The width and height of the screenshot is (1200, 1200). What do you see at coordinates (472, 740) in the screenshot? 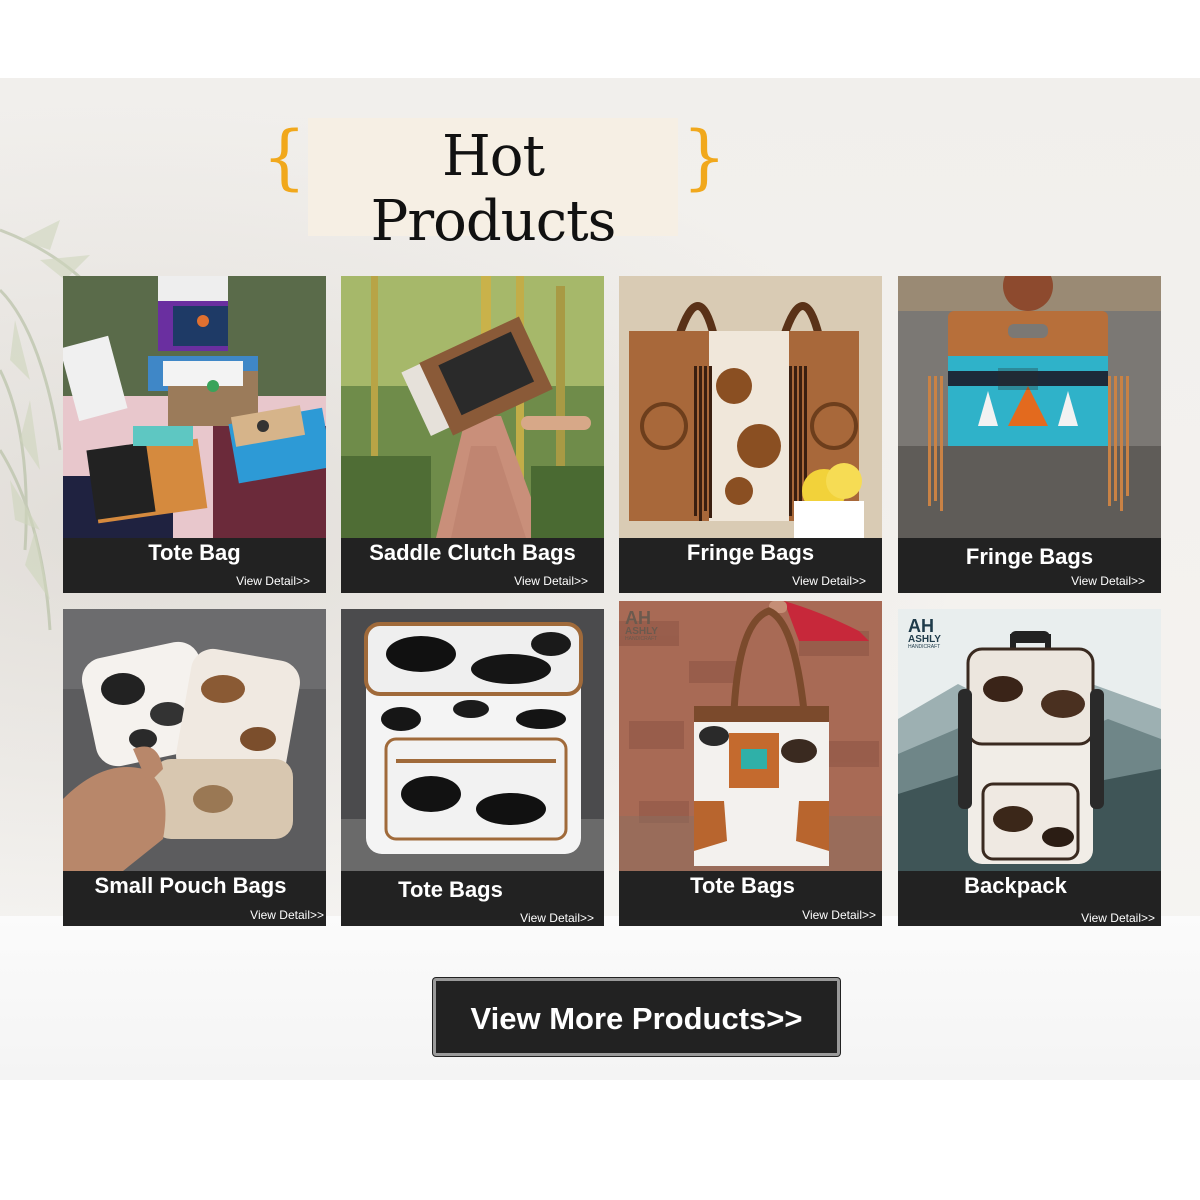
I see `product-photo-black-white-backpack` at bounding box center [472, 740].